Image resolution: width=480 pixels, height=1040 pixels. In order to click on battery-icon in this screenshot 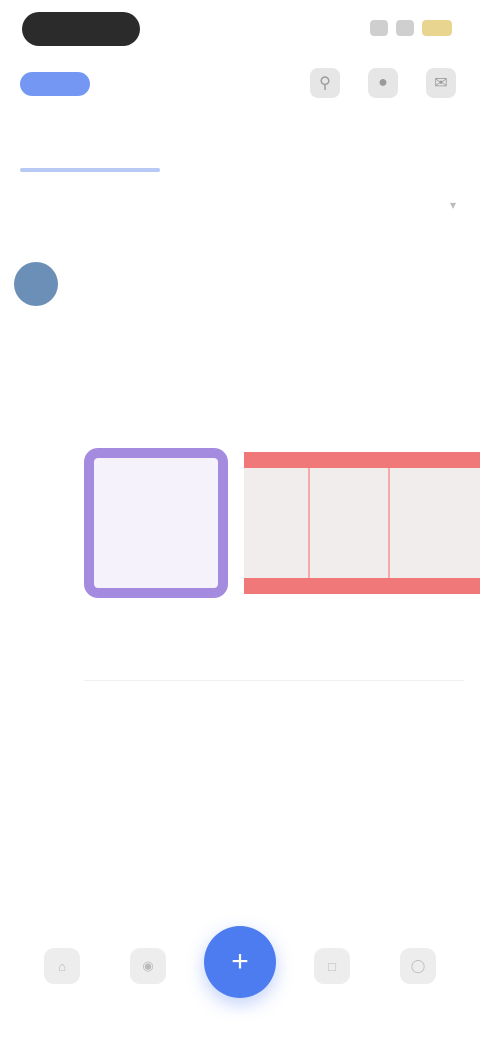, I will do `click(437, 28)`.